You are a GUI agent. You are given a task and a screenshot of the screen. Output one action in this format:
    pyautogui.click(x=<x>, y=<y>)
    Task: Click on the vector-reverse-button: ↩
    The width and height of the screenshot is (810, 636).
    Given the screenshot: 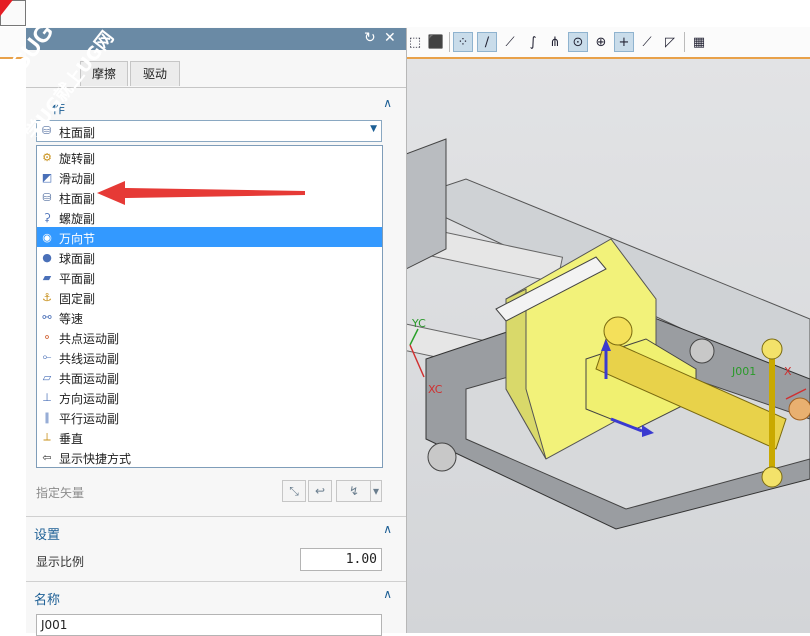 What is the action you would take?
    pyautogui.click(x=320, y=491)
    